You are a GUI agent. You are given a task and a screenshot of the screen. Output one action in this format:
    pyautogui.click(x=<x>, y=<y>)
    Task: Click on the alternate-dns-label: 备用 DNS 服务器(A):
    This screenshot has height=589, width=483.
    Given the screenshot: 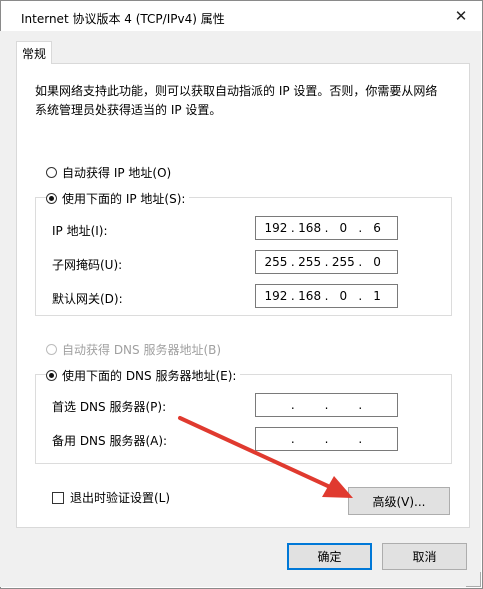 What is the action you would take?
    pyautogui.click(x=110, y=441)
    